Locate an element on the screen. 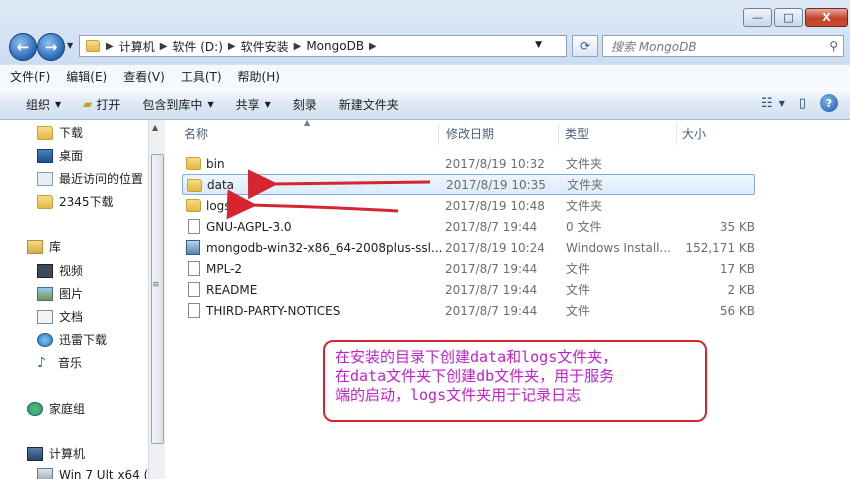 This screenshot has width=850, height=479. burn-button: 刻录 is located at coordinates (305, 104).